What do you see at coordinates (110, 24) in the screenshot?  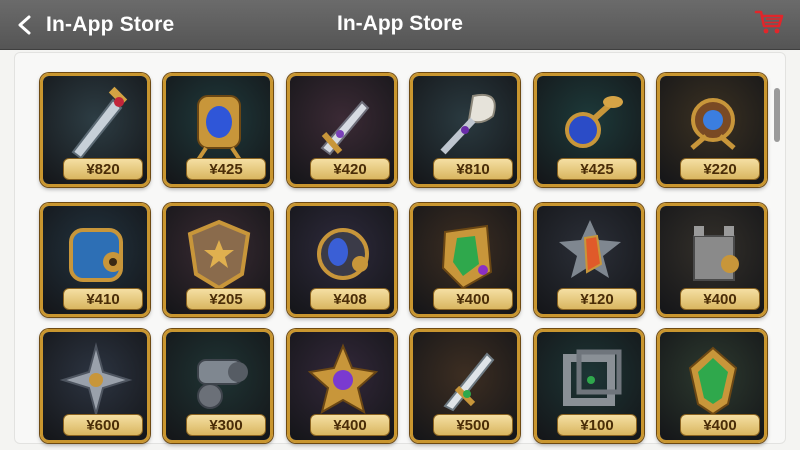 I see `back-label: In-App Store` at bounding box center [110, 24].